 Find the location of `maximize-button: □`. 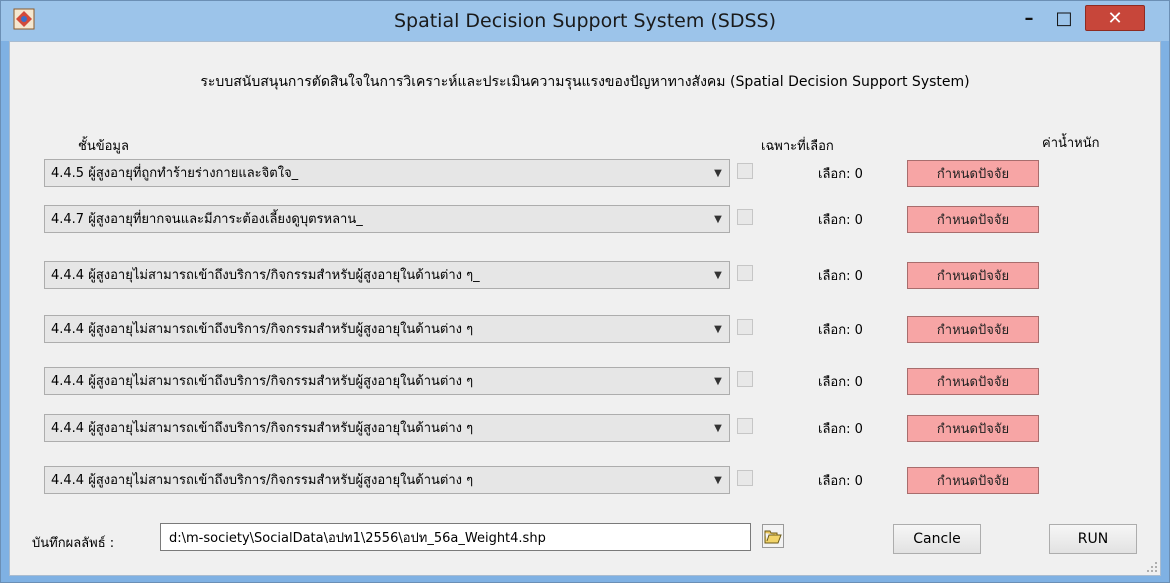

maximize-button: □ is located at coordinates (1064, 18).